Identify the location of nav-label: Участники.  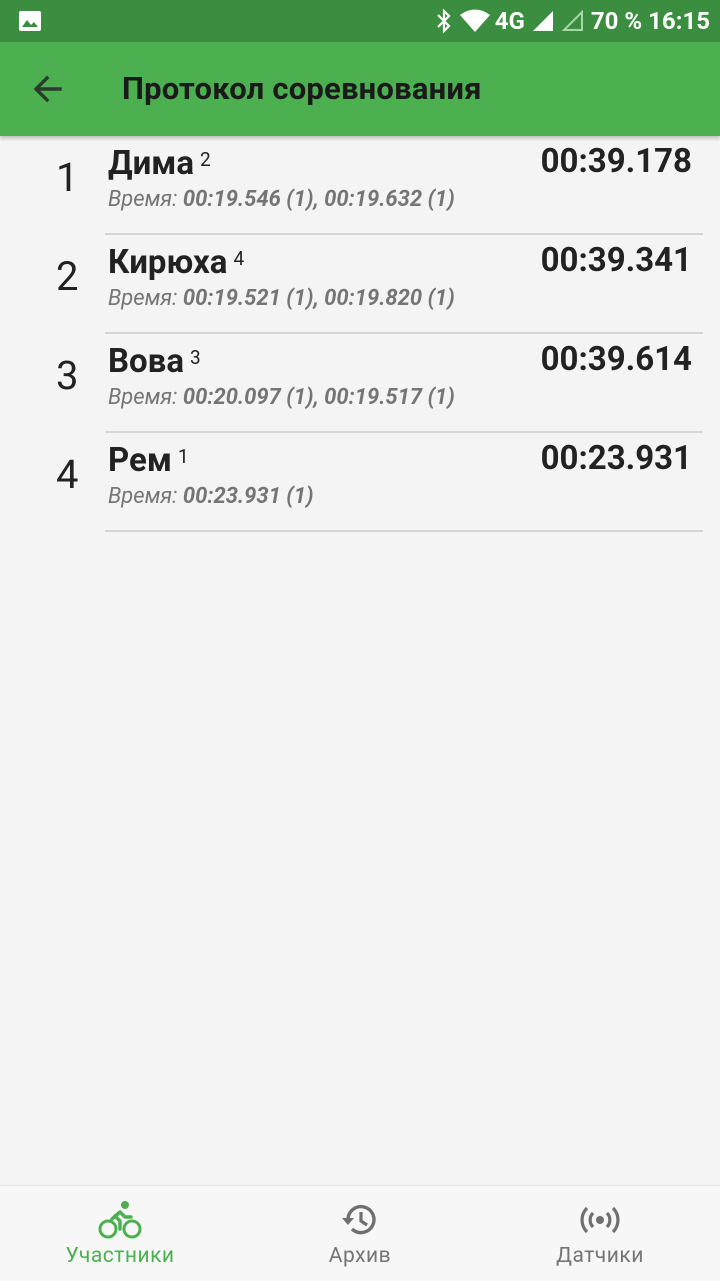
(120, 1256).